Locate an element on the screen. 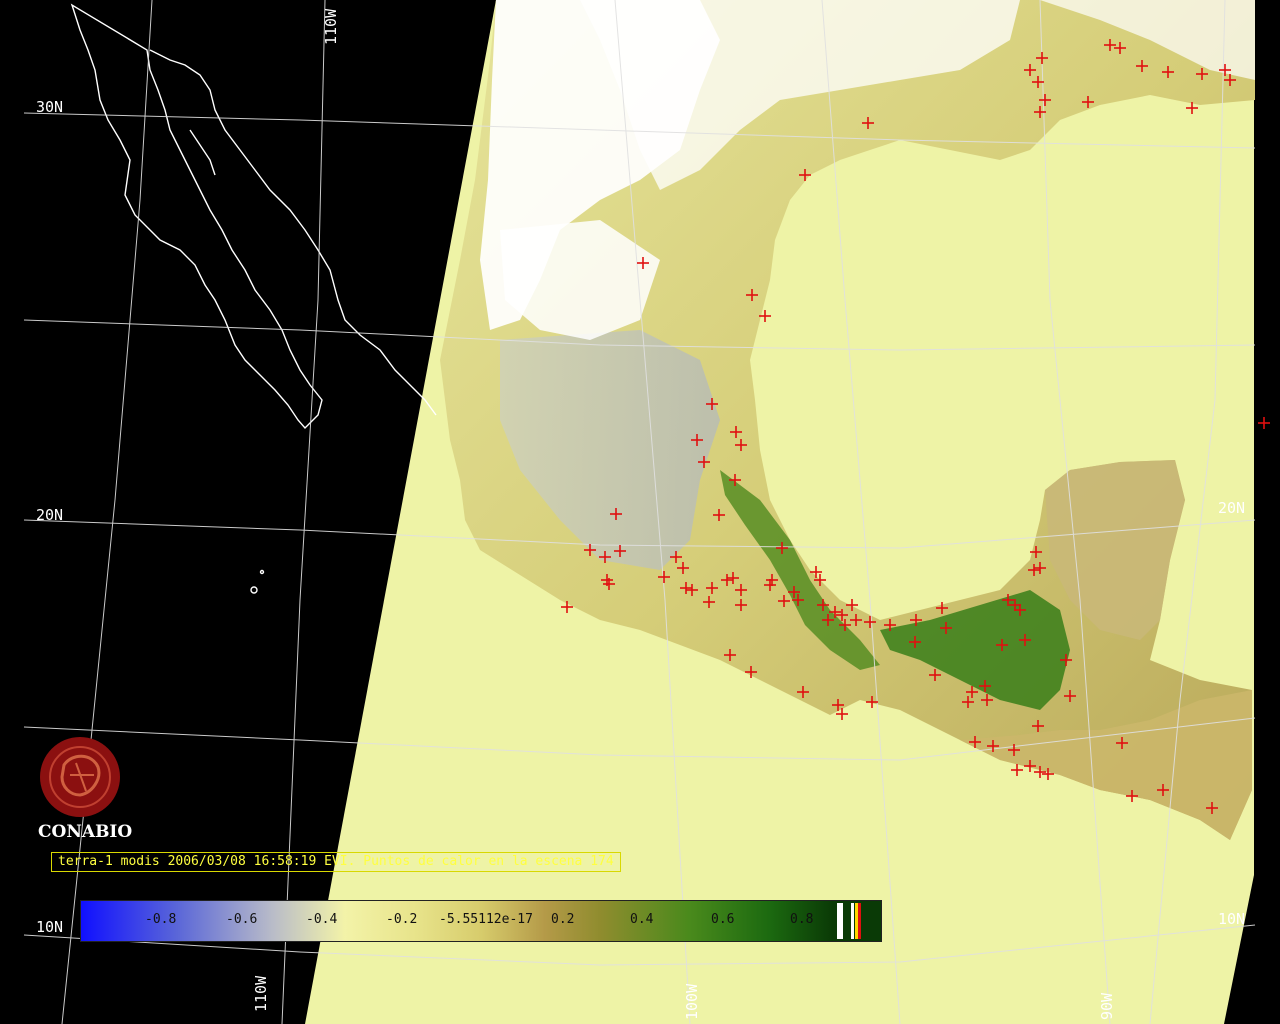 Image resolution: width=1280 pixels, height=1024 pixels. colorbar-tick: -0.8 is located at coordinates (161, 919).